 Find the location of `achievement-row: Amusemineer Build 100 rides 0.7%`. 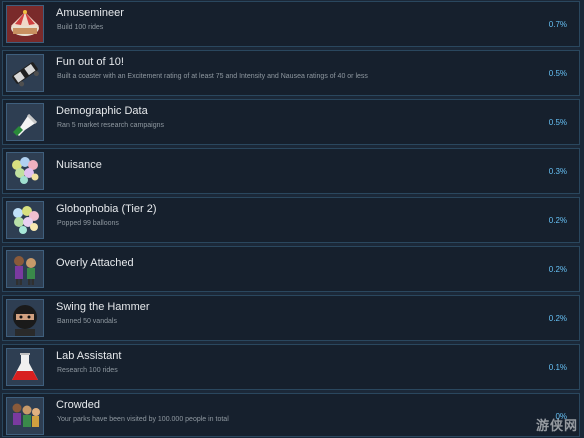

achievement-row: Amusemineer Build 100 rides 0.7% is located at coordinates (291, 24).